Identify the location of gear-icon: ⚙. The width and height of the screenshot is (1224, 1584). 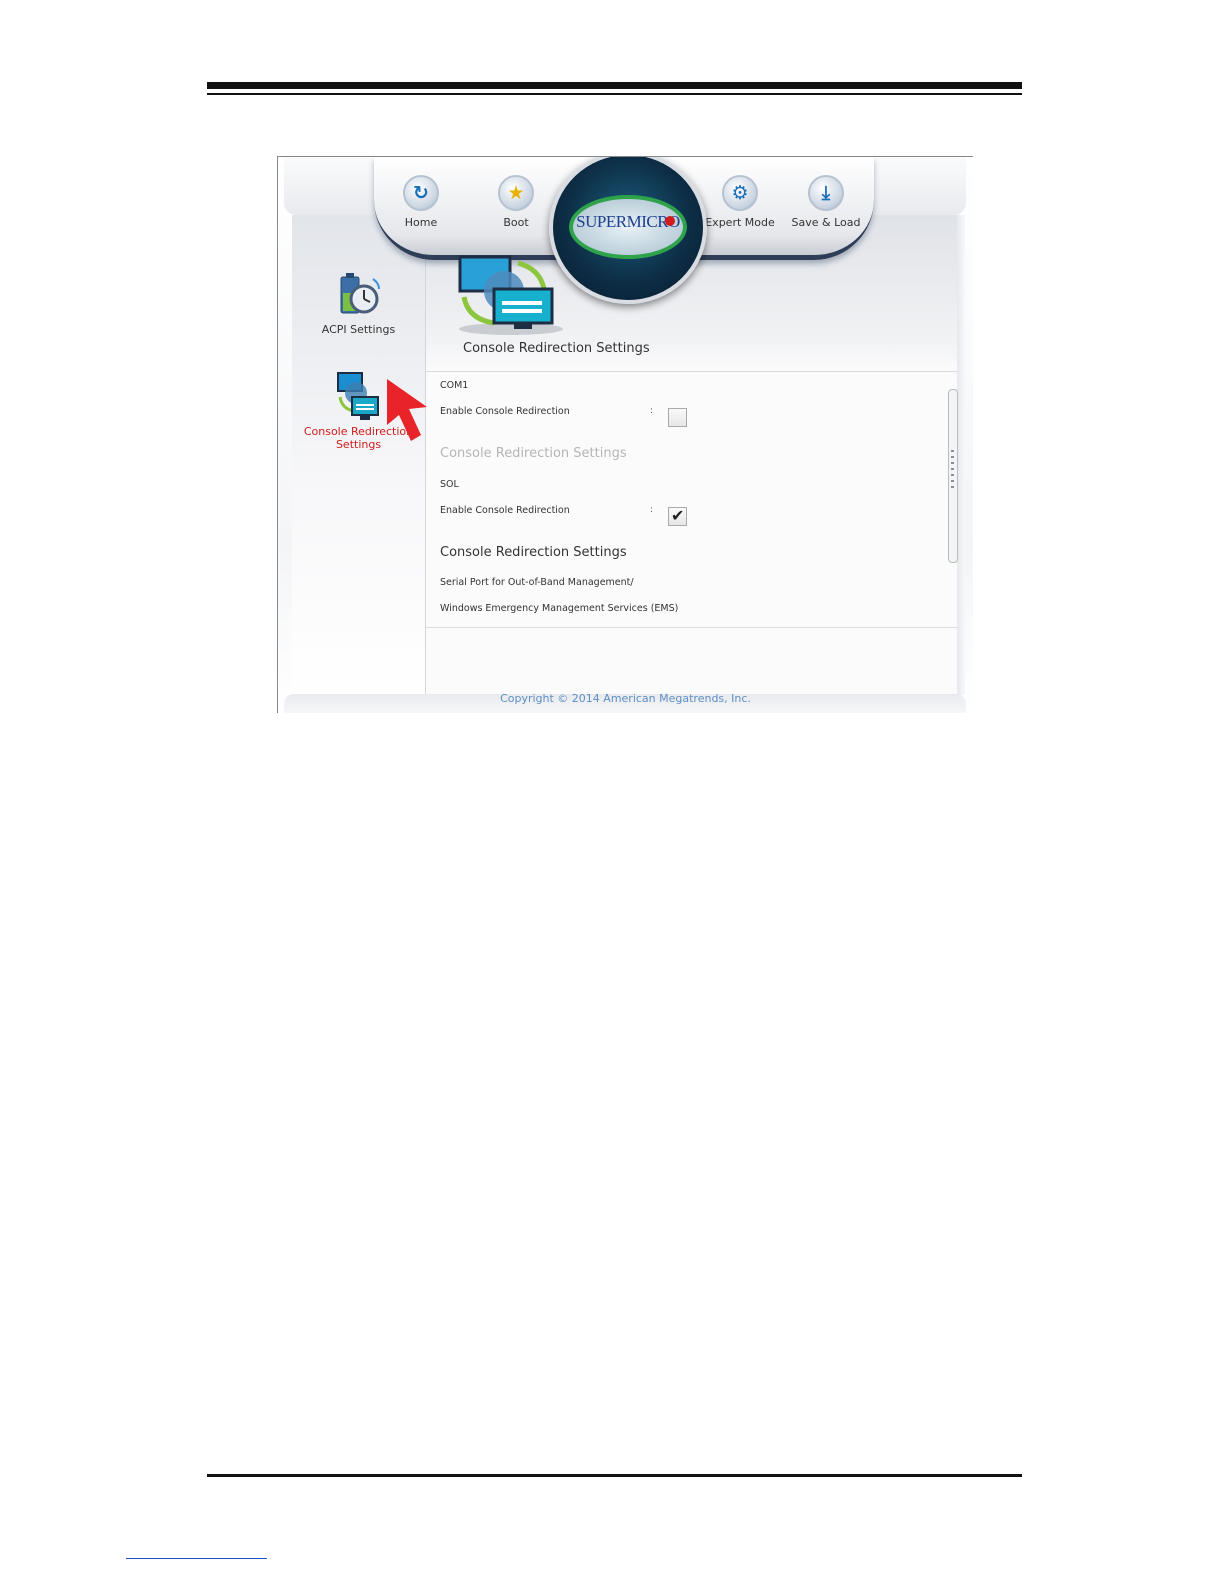
(740, 193).